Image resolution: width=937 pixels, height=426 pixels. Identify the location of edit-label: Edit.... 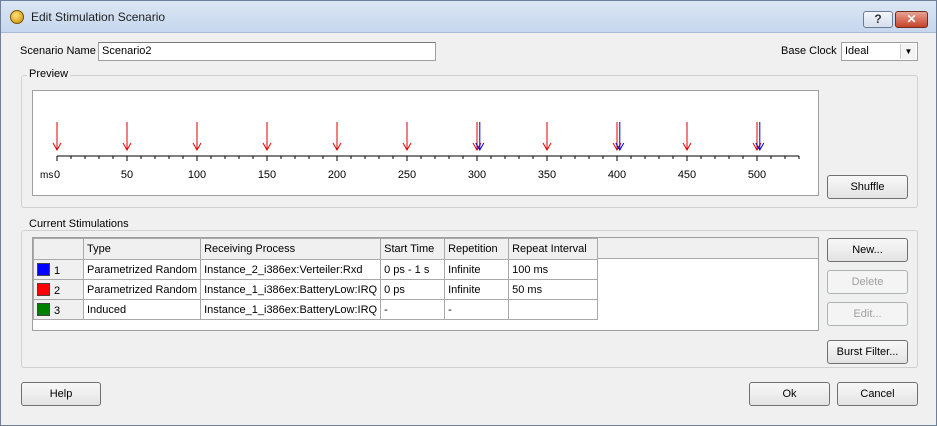
(867, 314).